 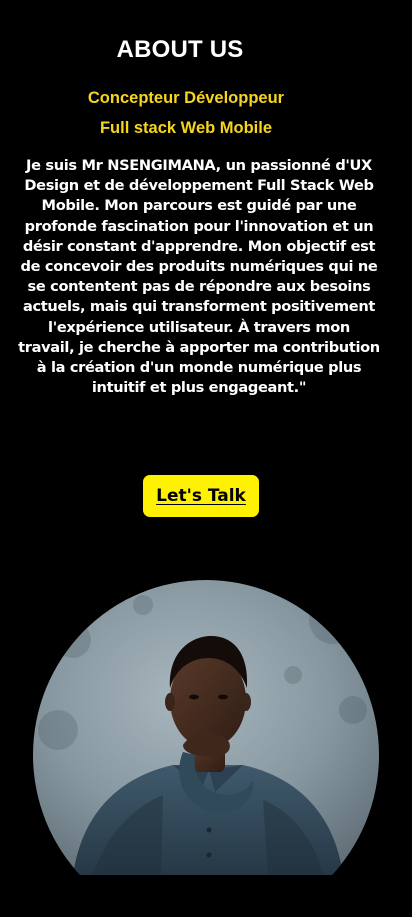 What do you see at coordinates (186, 128) in the screenshot?
I see `role-line-2: Full stack Web Mobile` at bounding box center [186, 128].